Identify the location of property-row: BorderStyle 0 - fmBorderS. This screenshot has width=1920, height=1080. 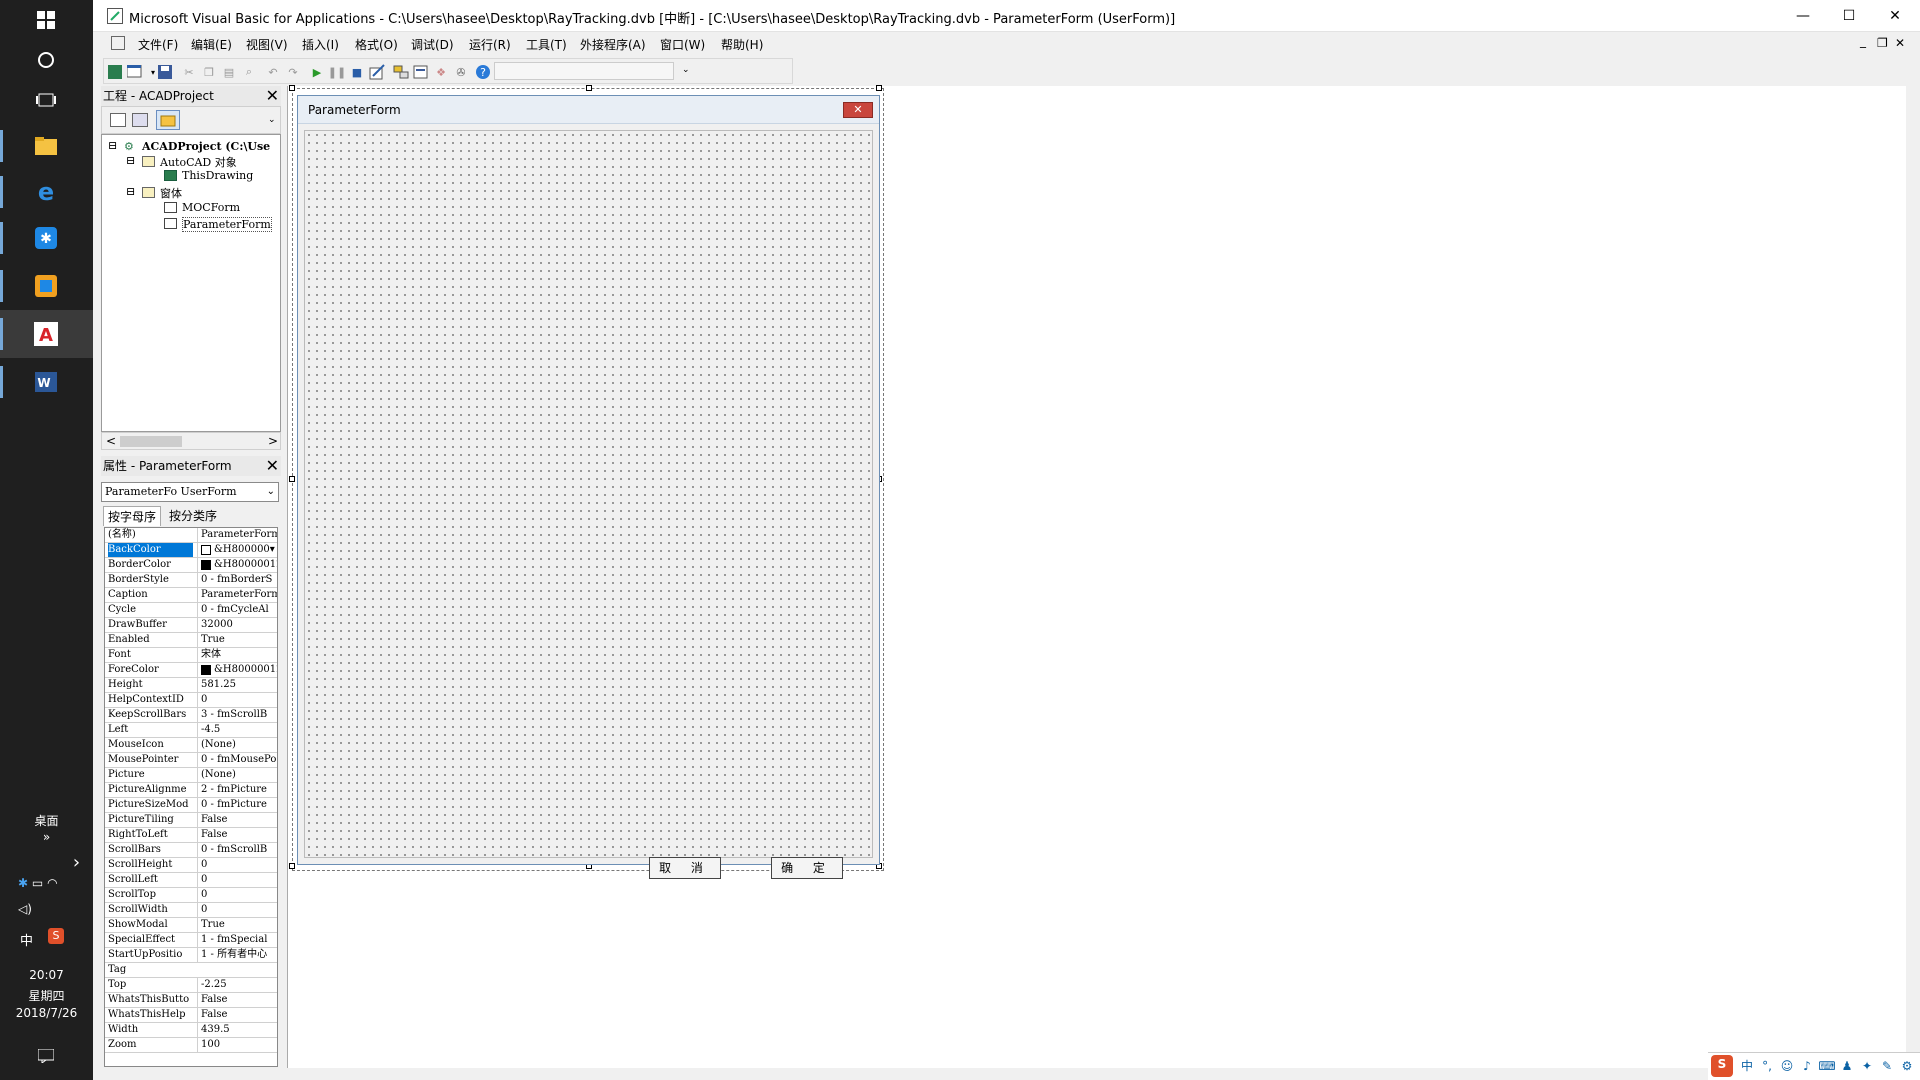
(191, 580).